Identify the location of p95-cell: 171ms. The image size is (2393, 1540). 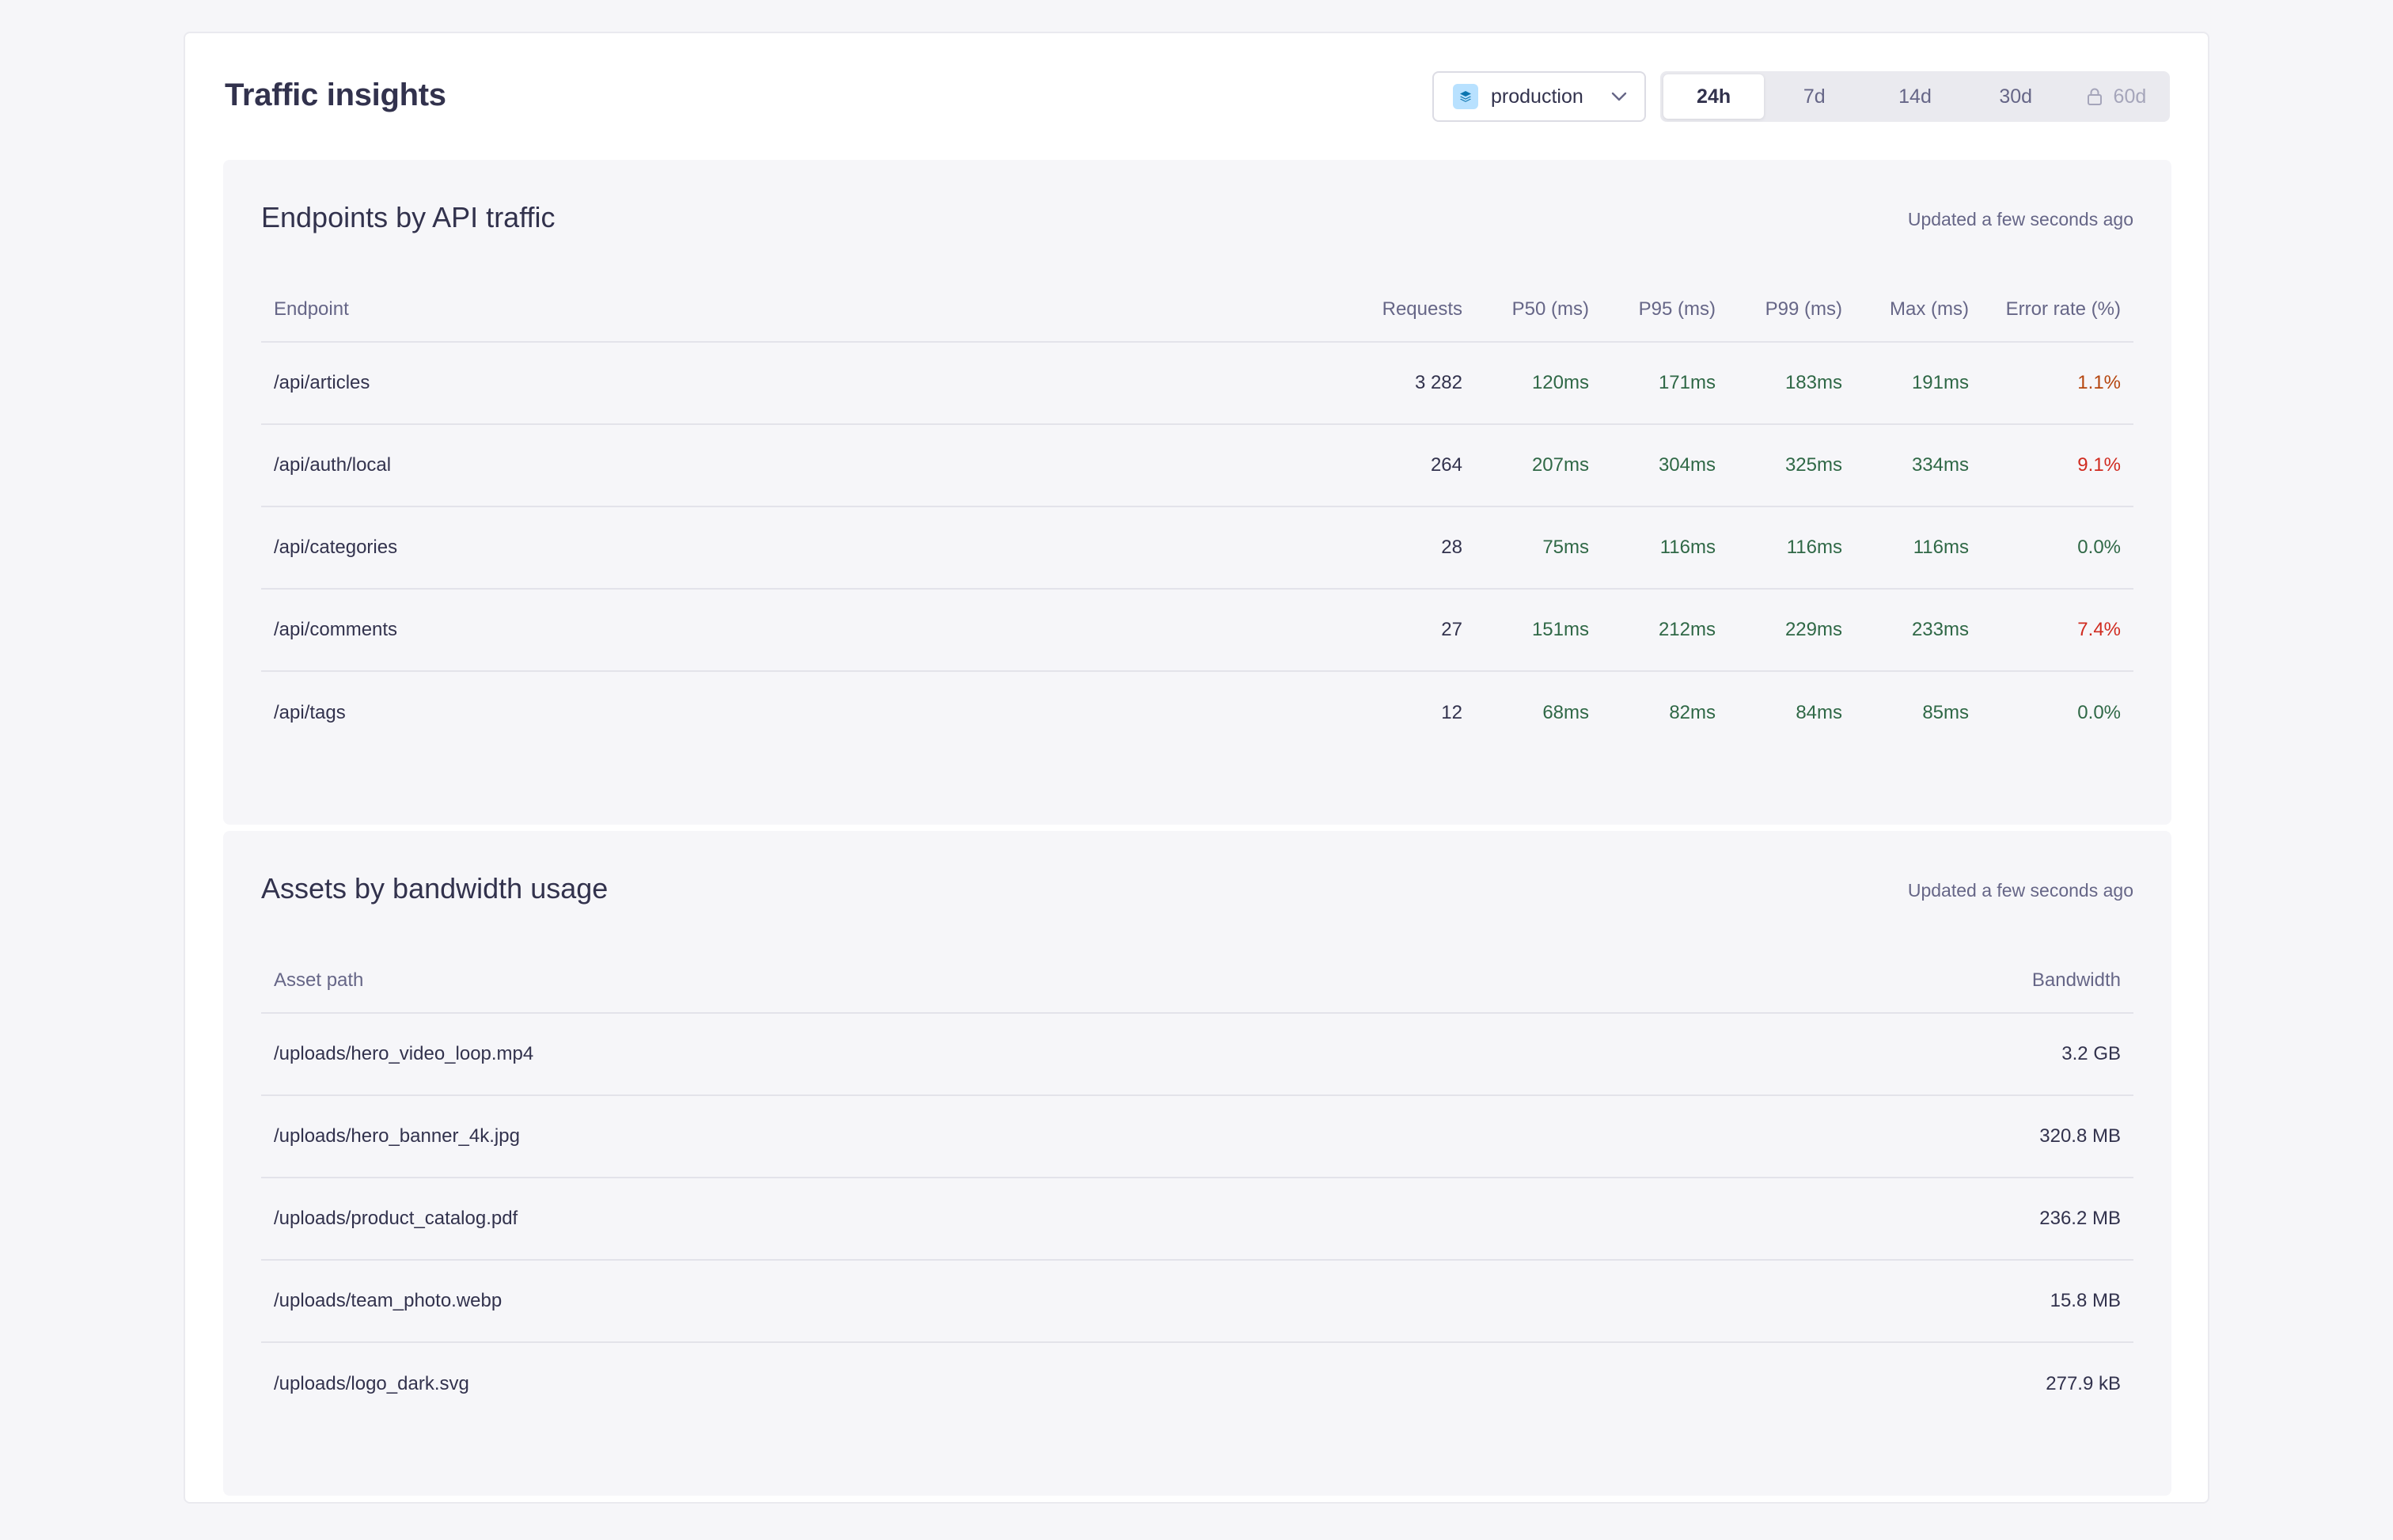
(1665, 383).